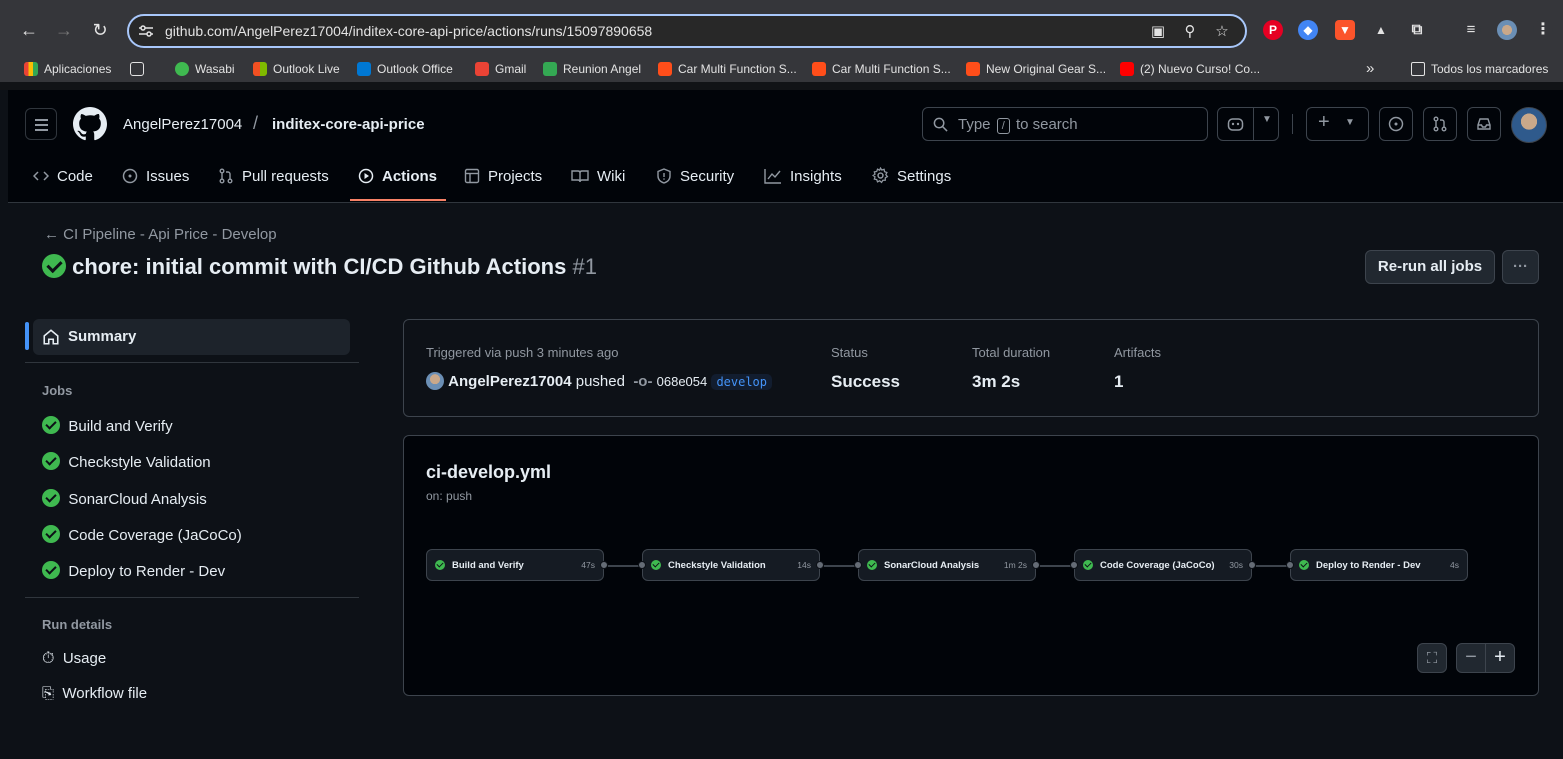 This screenshot has height=759, width=1563. What do you see at coordinates (1163, 565) in the screenshot?
I see `graph-job-coverage: Code Coverage (JaCoCo) 30s` at bounding box center [1163, 565].